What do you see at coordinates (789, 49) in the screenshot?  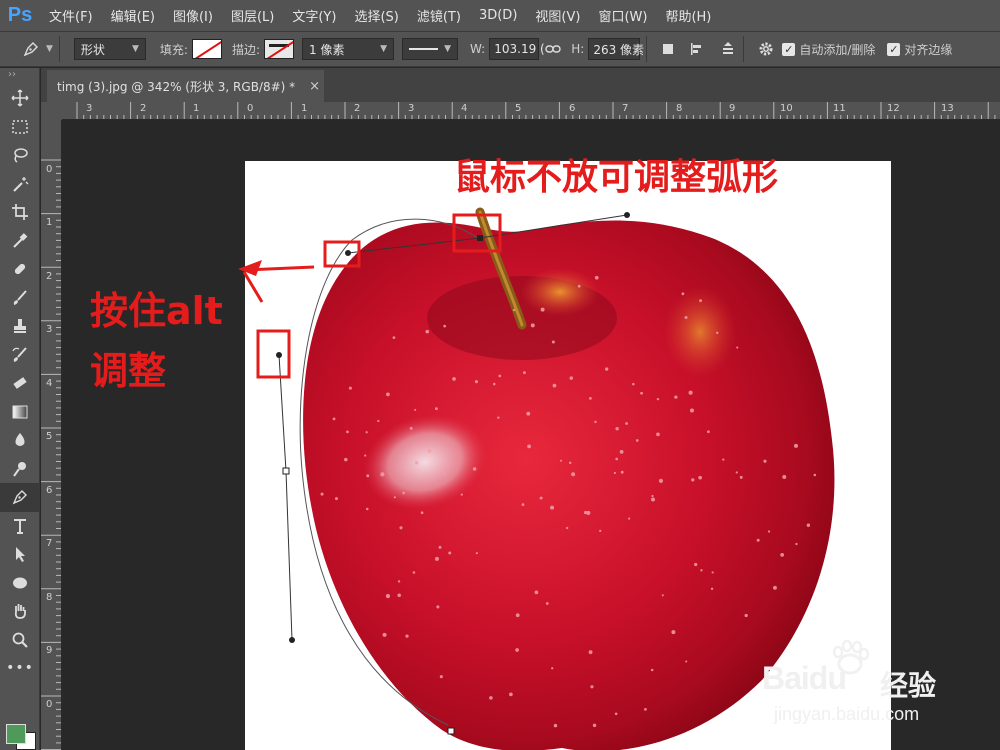 I see `auto-add-delete-checkbox: ✓` at bounding box center [789, 49].